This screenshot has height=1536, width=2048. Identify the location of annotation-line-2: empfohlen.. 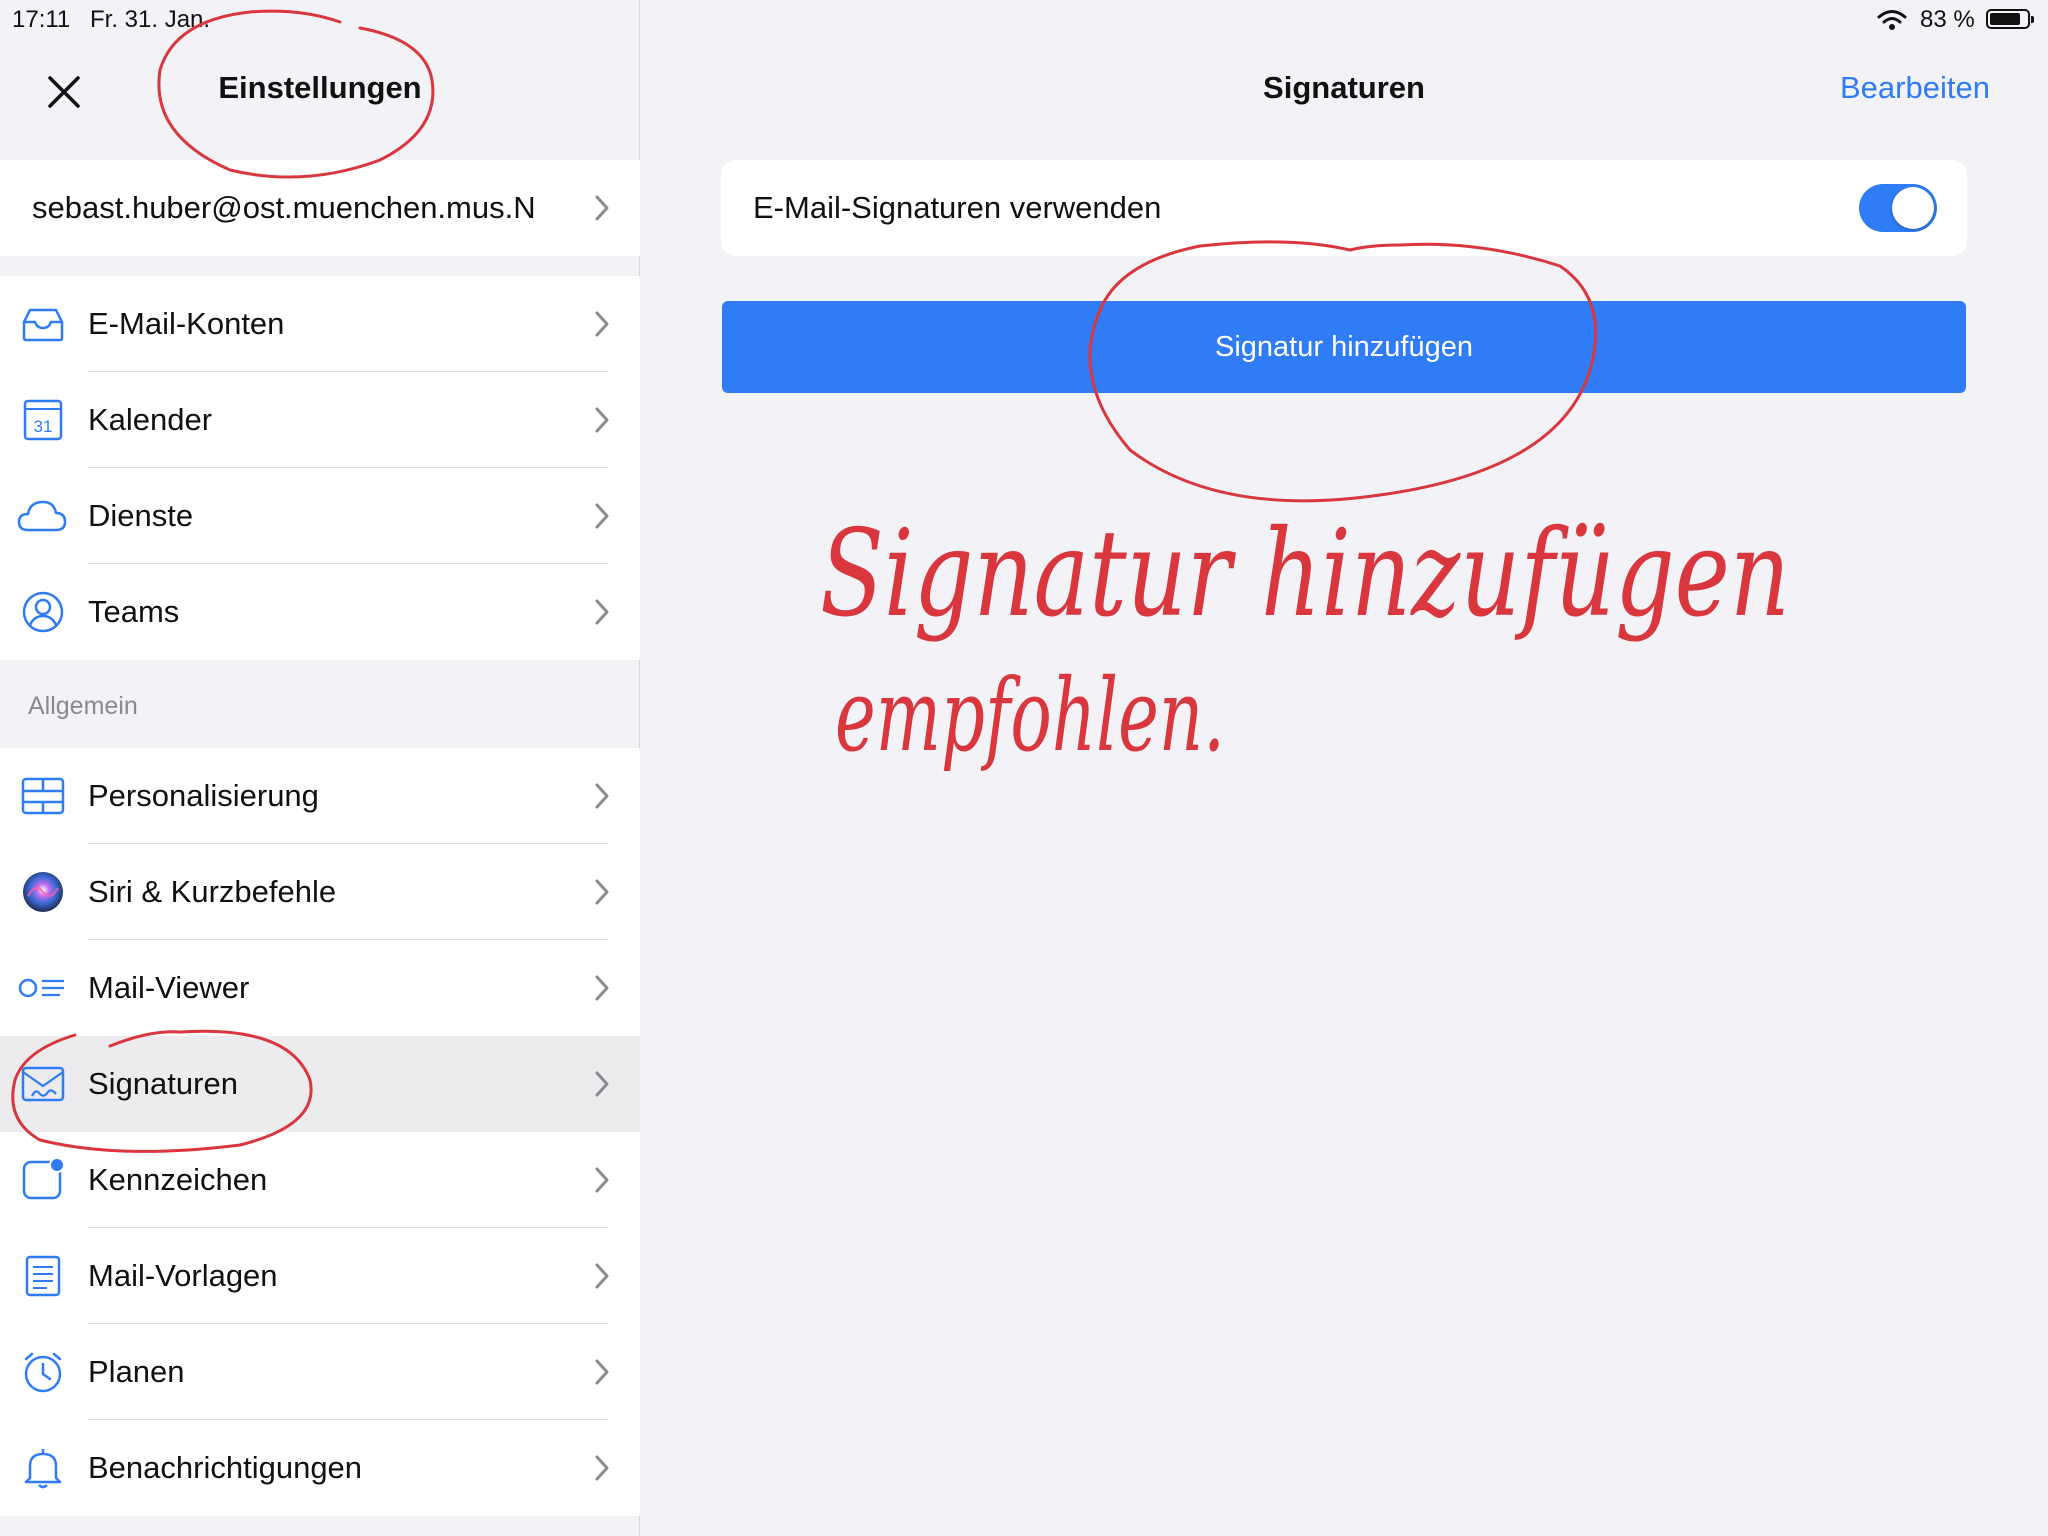
(1030, 715).